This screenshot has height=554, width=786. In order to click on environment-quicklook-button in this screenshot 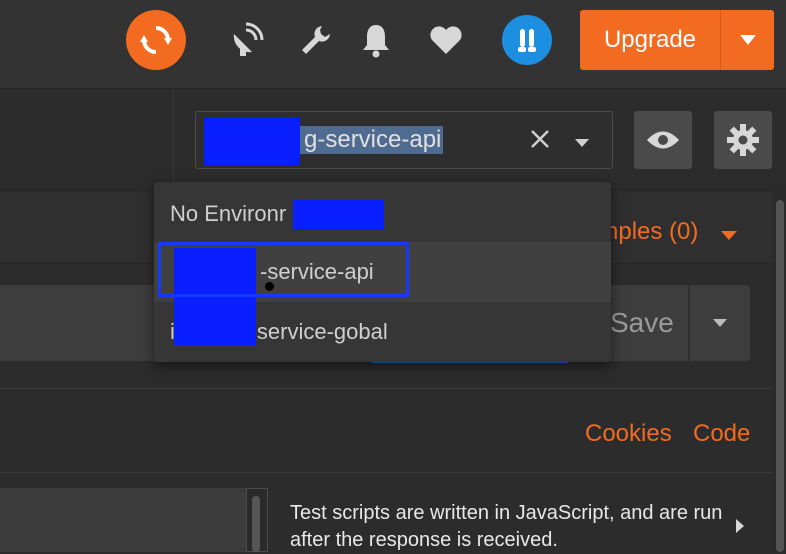, I will do `click(663, 140)`.